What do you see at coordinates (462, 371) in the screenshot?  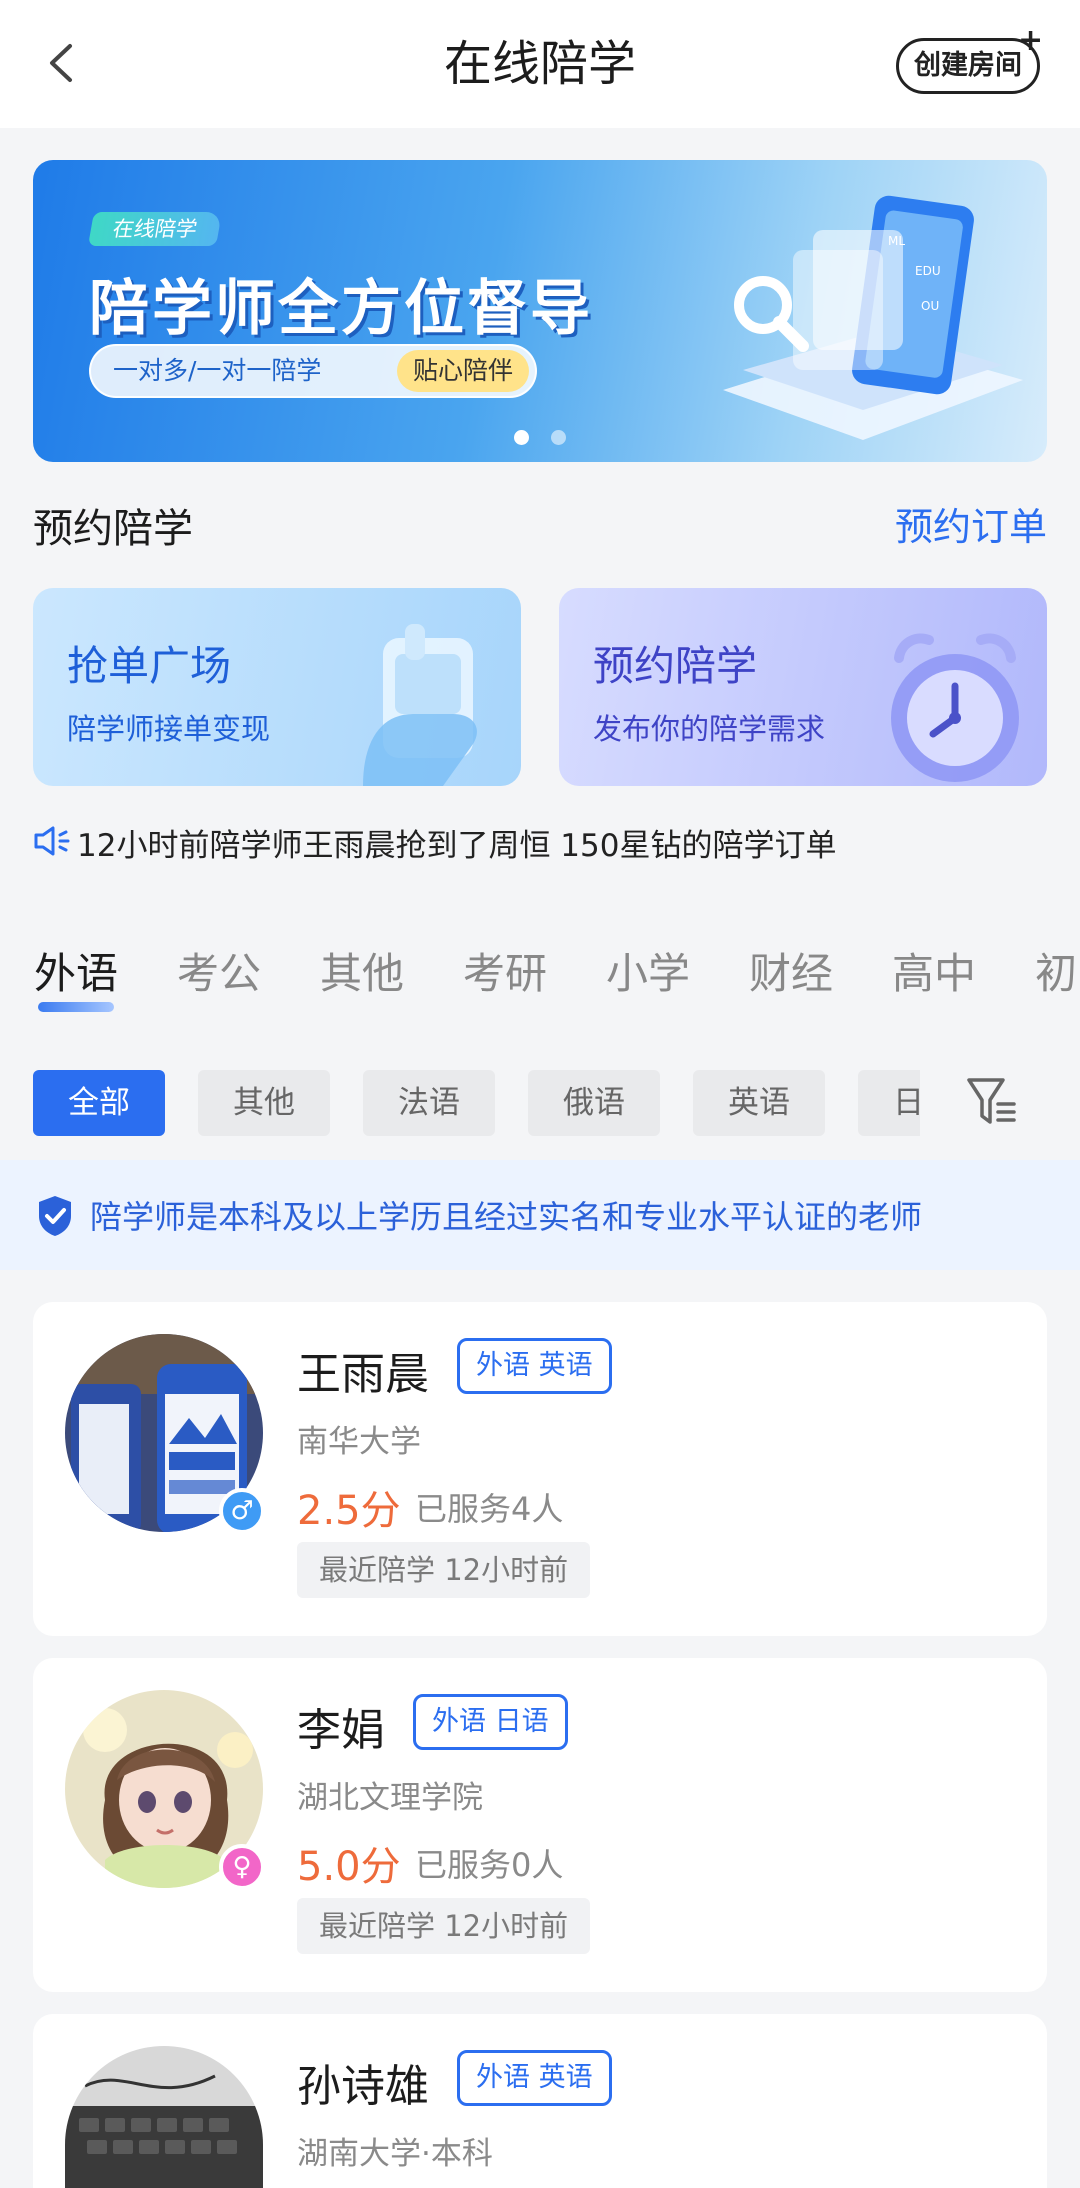 I see `banner-pill-highlight: 贴心陪伴` at bounding box center [462, 371].